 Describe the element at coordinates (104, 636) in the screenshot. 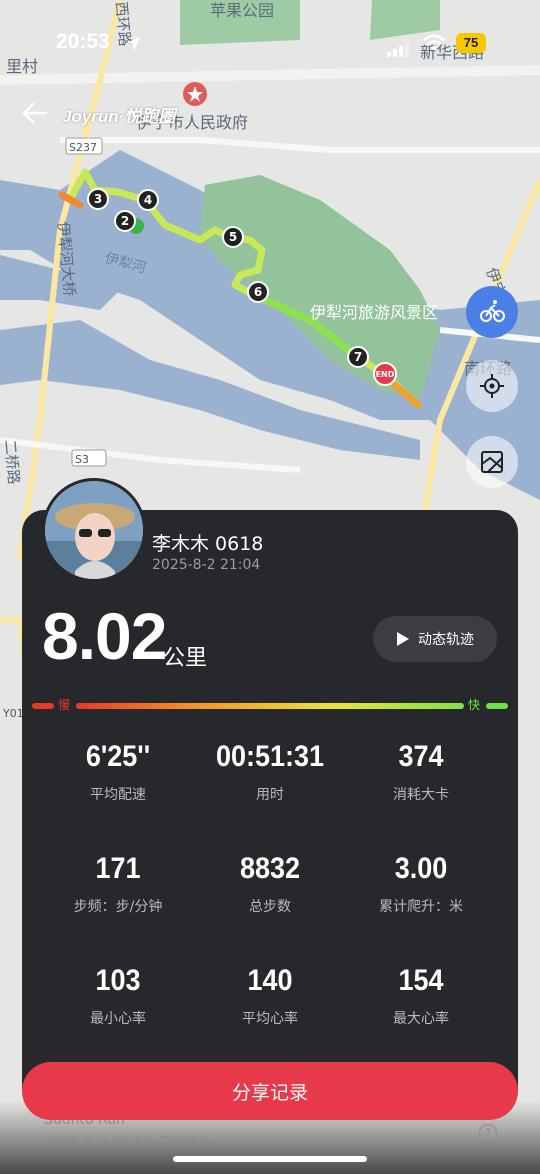

I see `distance-value: 8.02` at that location.